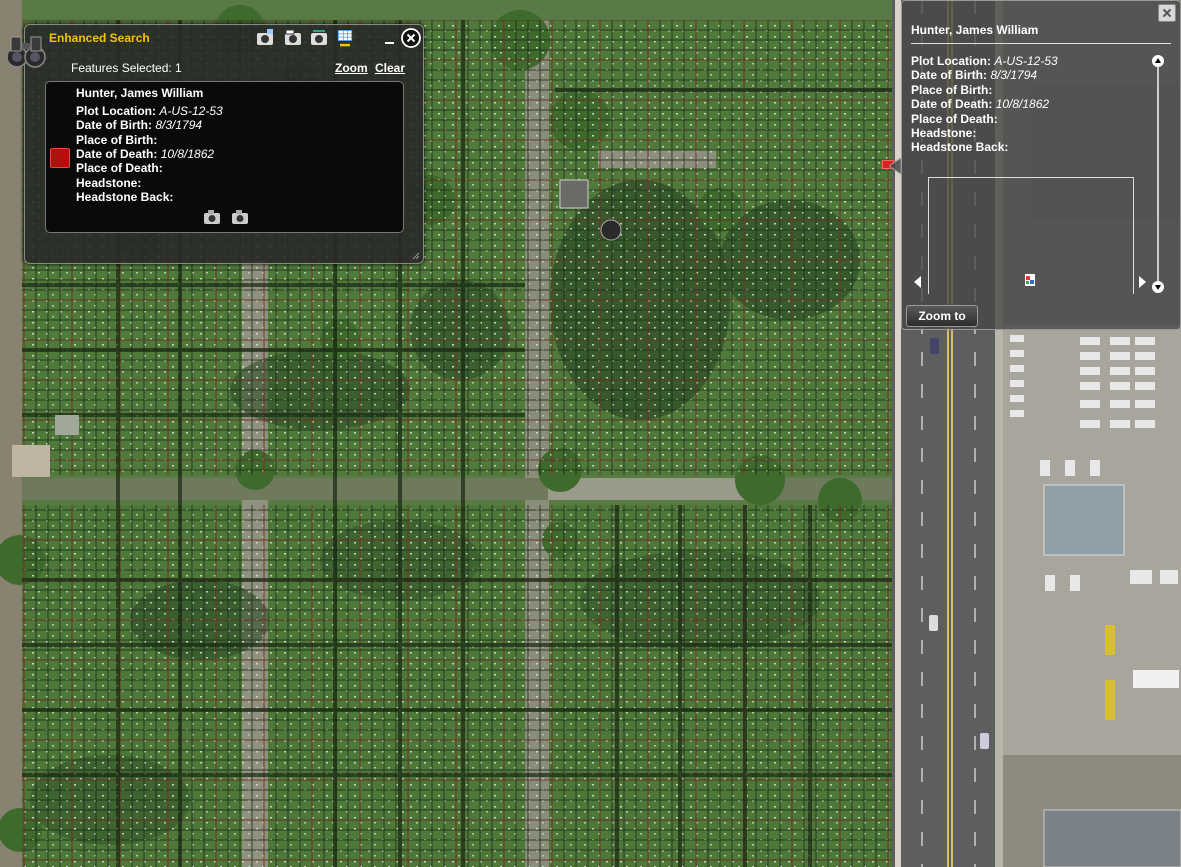 The width and height of the screenshot is (1181, 867). I want to click on popup-dod-value: 10/8/1862, so click(1022, 104).